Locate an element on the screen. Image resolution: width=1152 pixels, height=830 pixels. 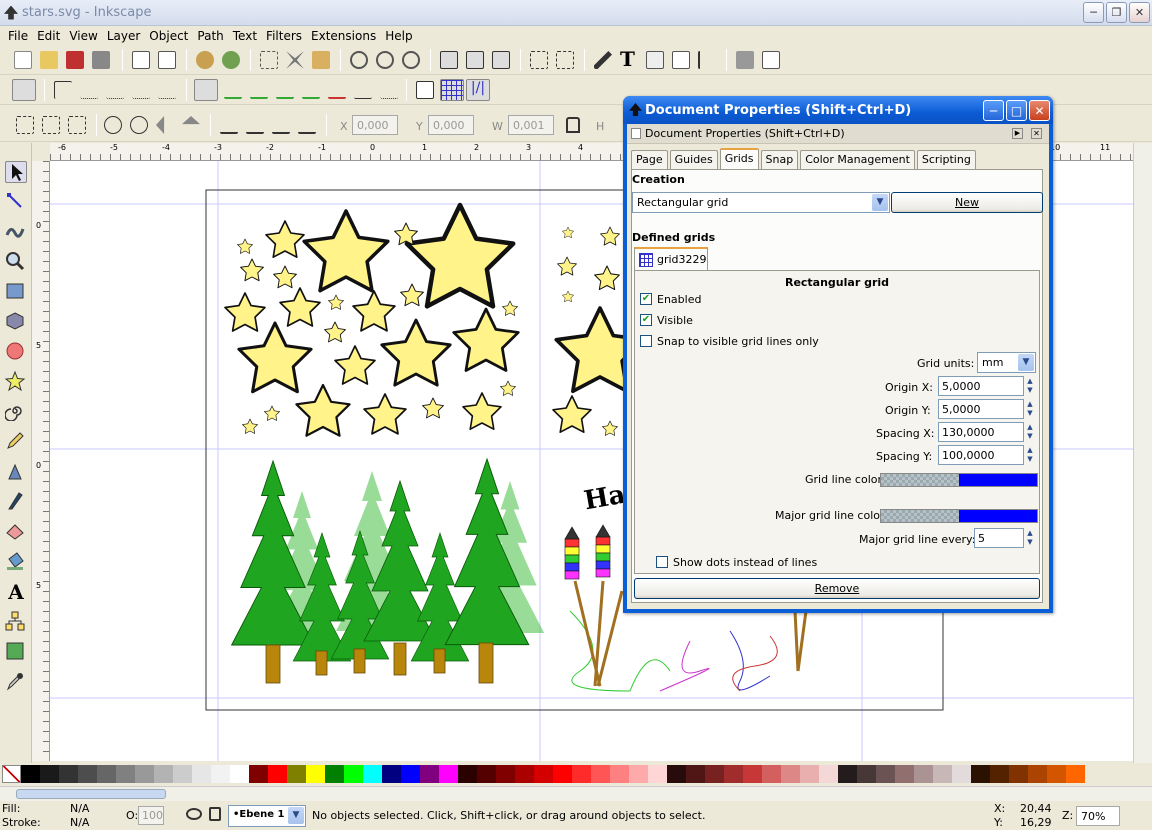
clone-icon is located at coordinates (475, 60).